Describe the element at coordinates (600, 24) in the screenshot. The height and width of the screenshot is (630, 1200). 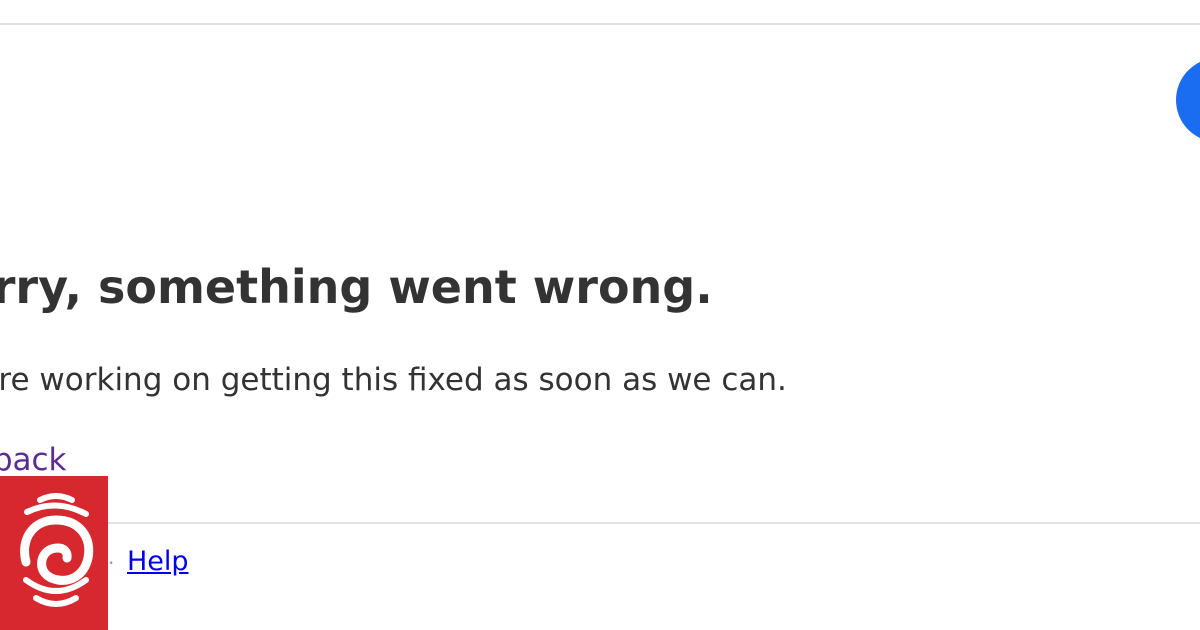
I see `top-divider` at that location.